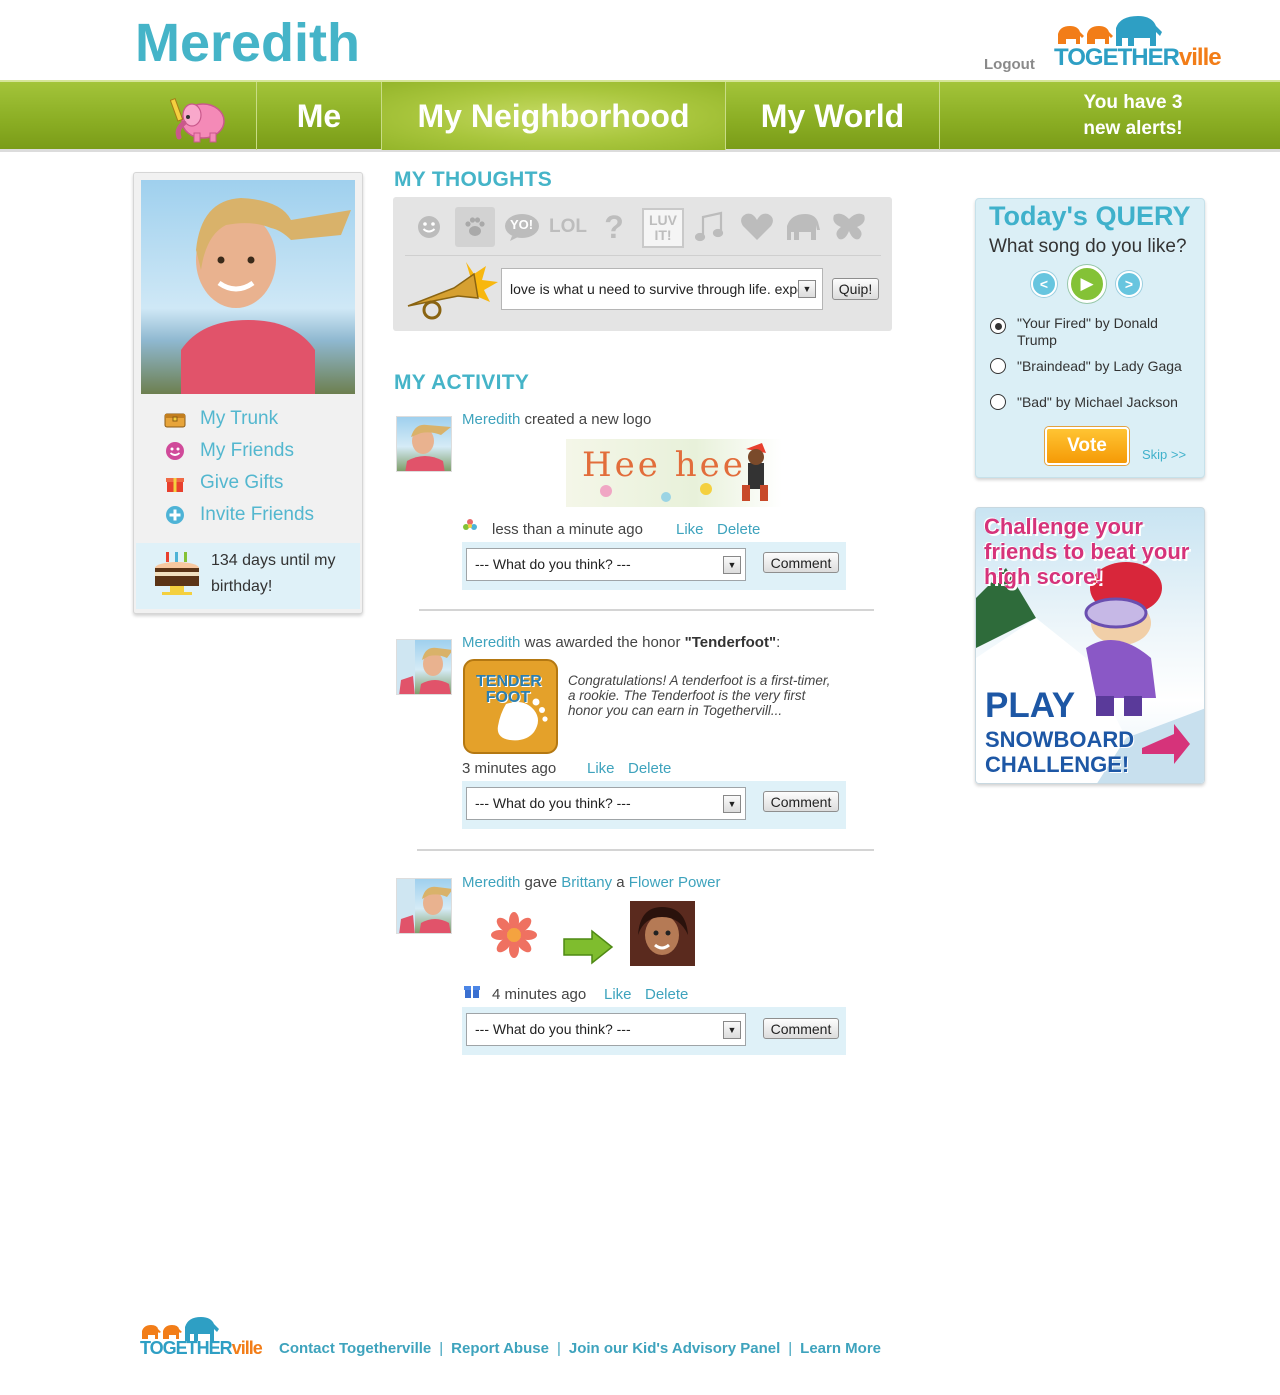  Describe the element at coordinates (355, 1348) in the screenshot. I see `footer-link-contact: Contact Togetherville` at that location.